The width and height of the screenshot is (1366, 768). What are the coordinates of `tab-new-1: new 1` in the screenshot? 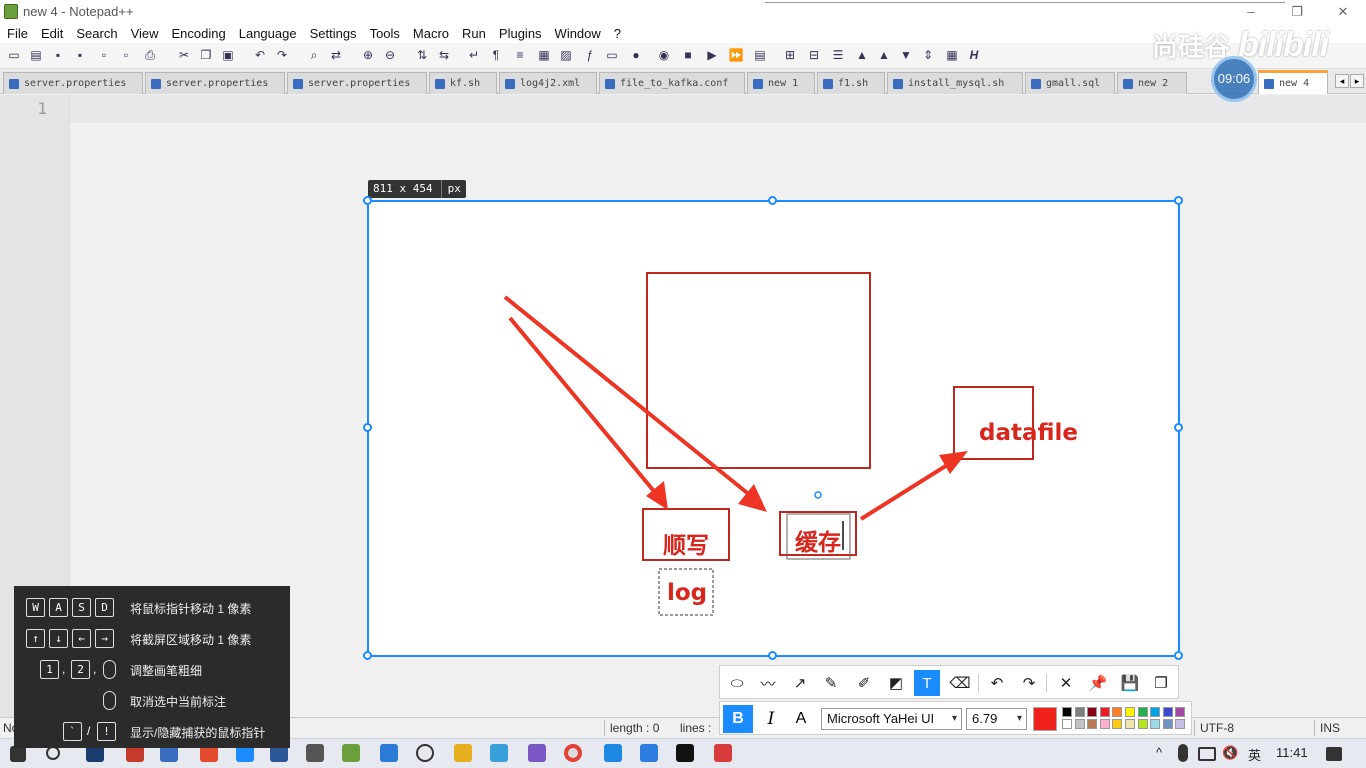 It's located at (781, 83).